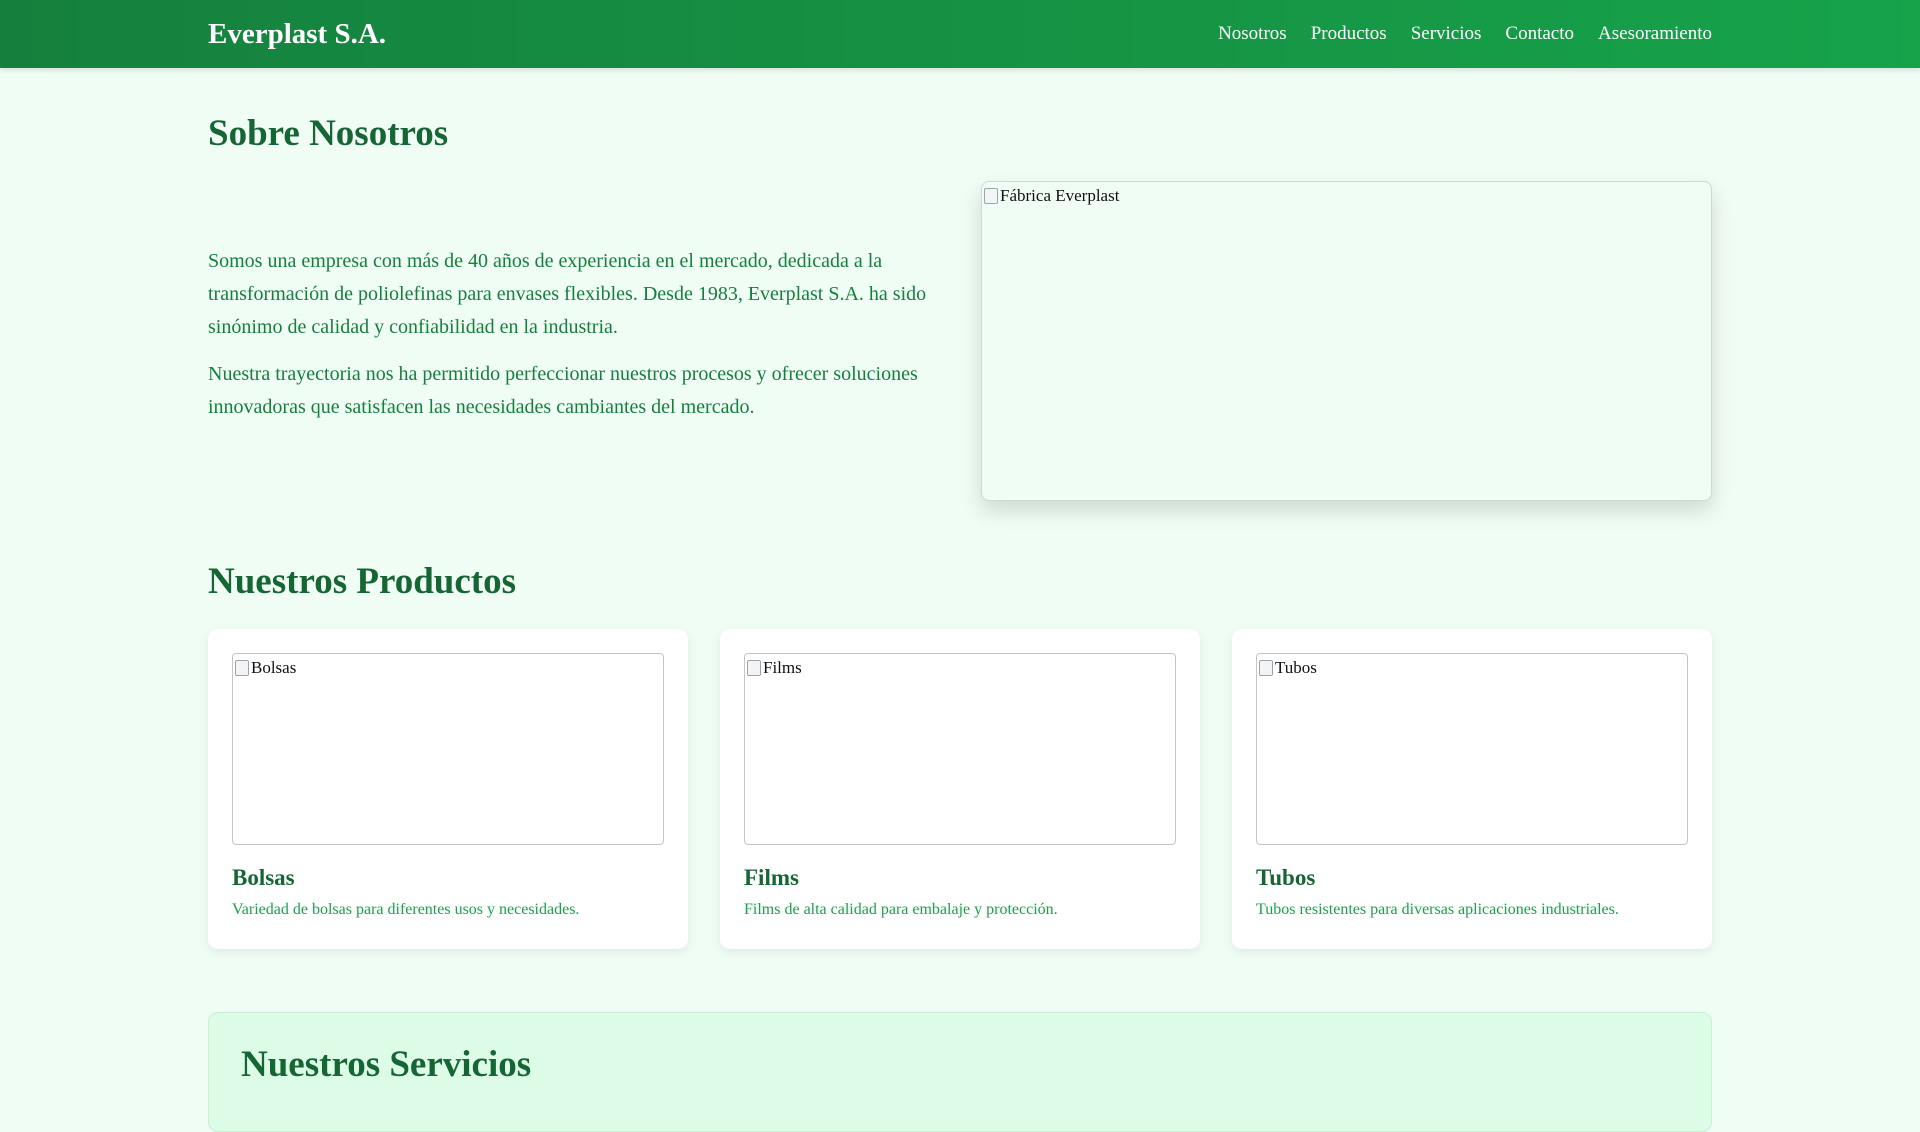 The height and width of the screenshot is (1132, 1920). I want to click on services-section: Nuestros Servicios, so click(960, 1072).